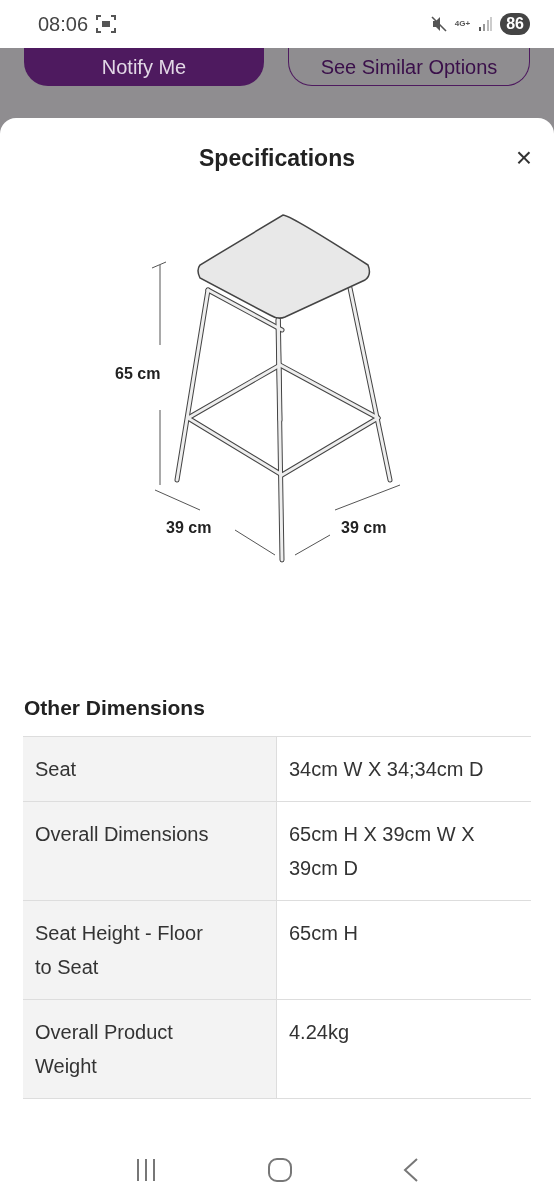 The width and height of the screenshot is (554, 1200). What do you see at coordinates (115, 708) in the screenshot?
I see `section-heading: Other Dimensions` at bounding box center [115, 708].